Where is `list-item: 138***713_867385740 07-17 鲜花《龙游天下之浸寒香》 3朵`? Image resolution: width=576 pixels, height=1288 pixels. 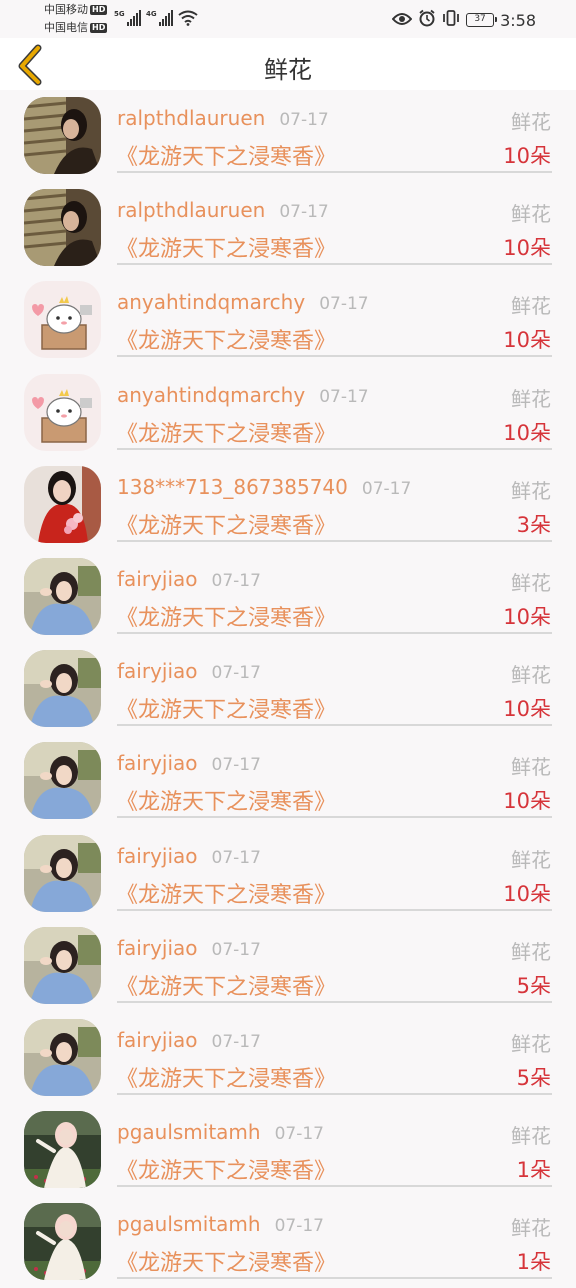 list-item: 138***713_867385740 07-17 鲜花《龙游天下之浸寒香》 3朵 is located at coordinates (288, 505).